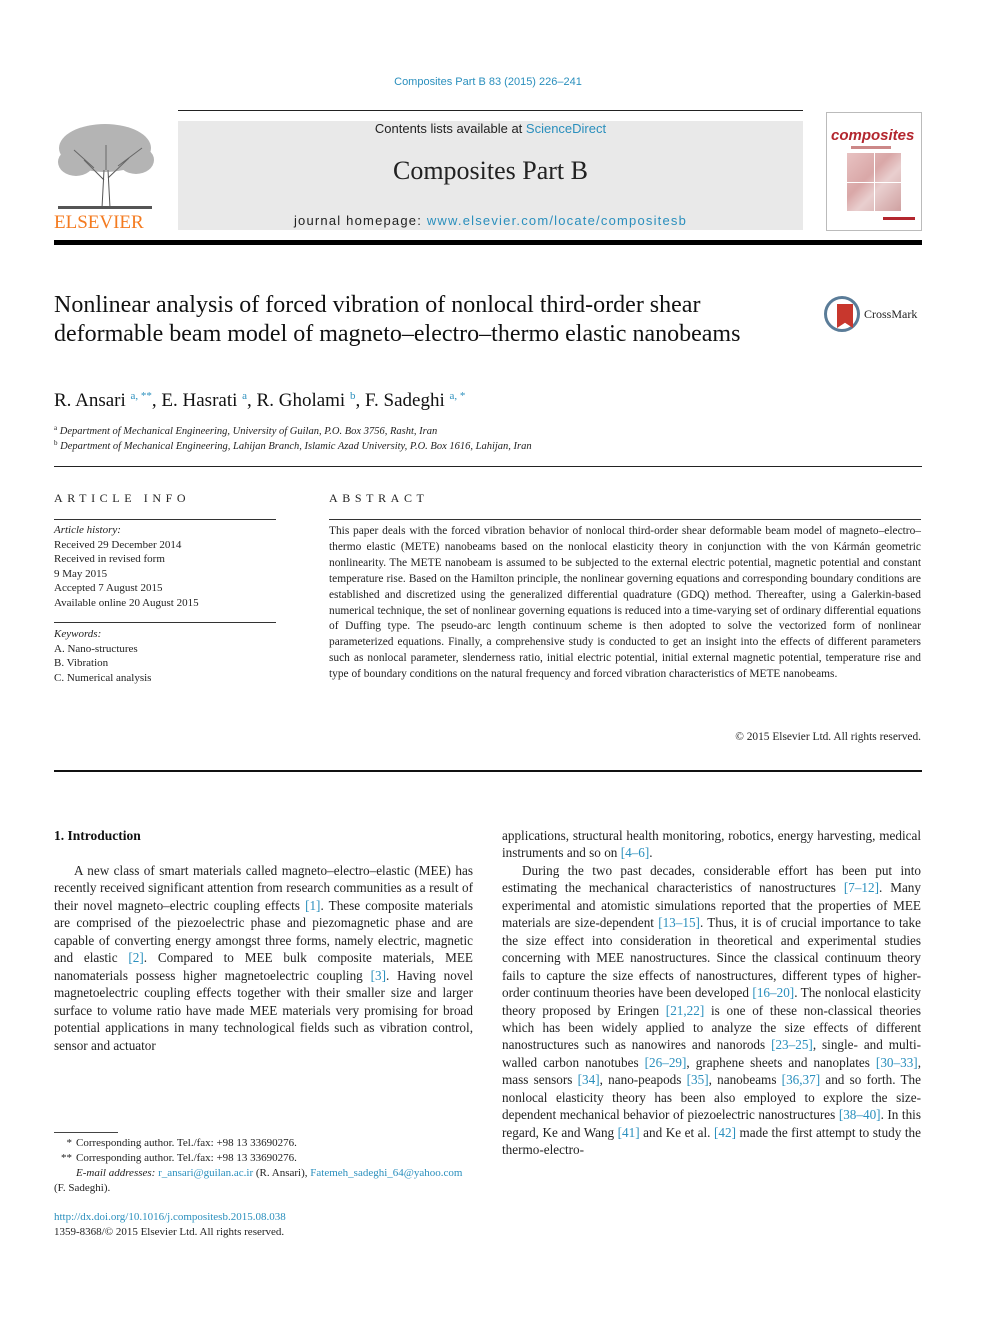  I want to click on journal-title: Composites Part B, so click(490, 170).